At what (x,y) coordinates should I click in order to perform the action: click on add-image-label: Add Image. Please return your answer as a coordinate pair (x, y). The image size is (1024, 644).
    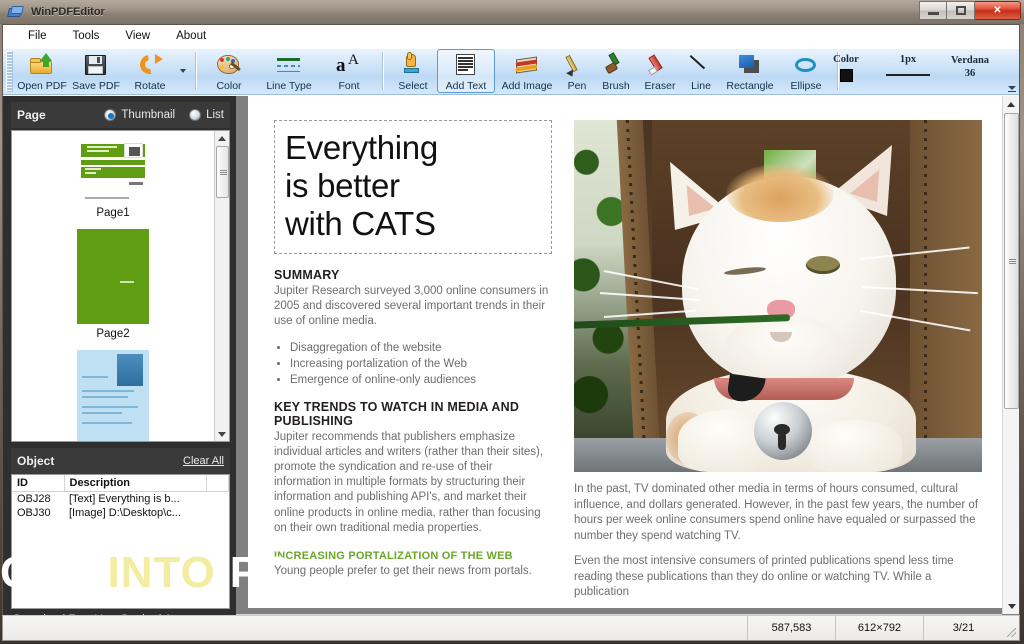
    Looking at the image, I should click on (527, 86).